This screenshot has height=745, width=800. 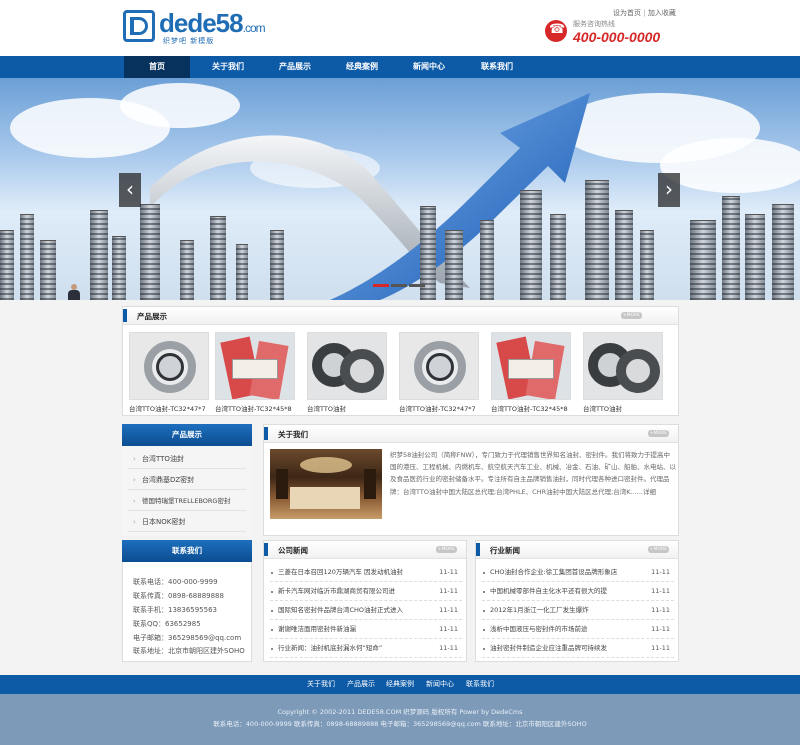 I want to click on contact-email: 电子邮箱：365298569@qq.com, so click(x=187, y=638).